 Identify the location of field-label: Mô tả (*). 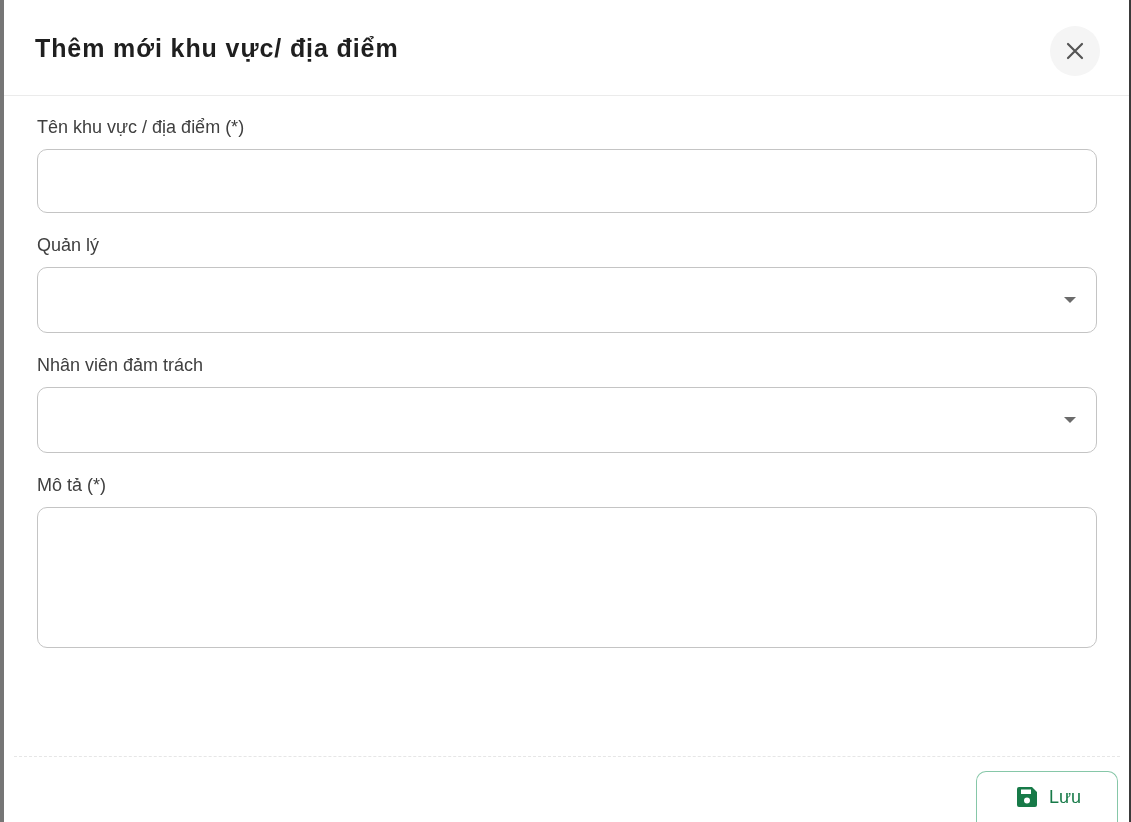
(72, 485).